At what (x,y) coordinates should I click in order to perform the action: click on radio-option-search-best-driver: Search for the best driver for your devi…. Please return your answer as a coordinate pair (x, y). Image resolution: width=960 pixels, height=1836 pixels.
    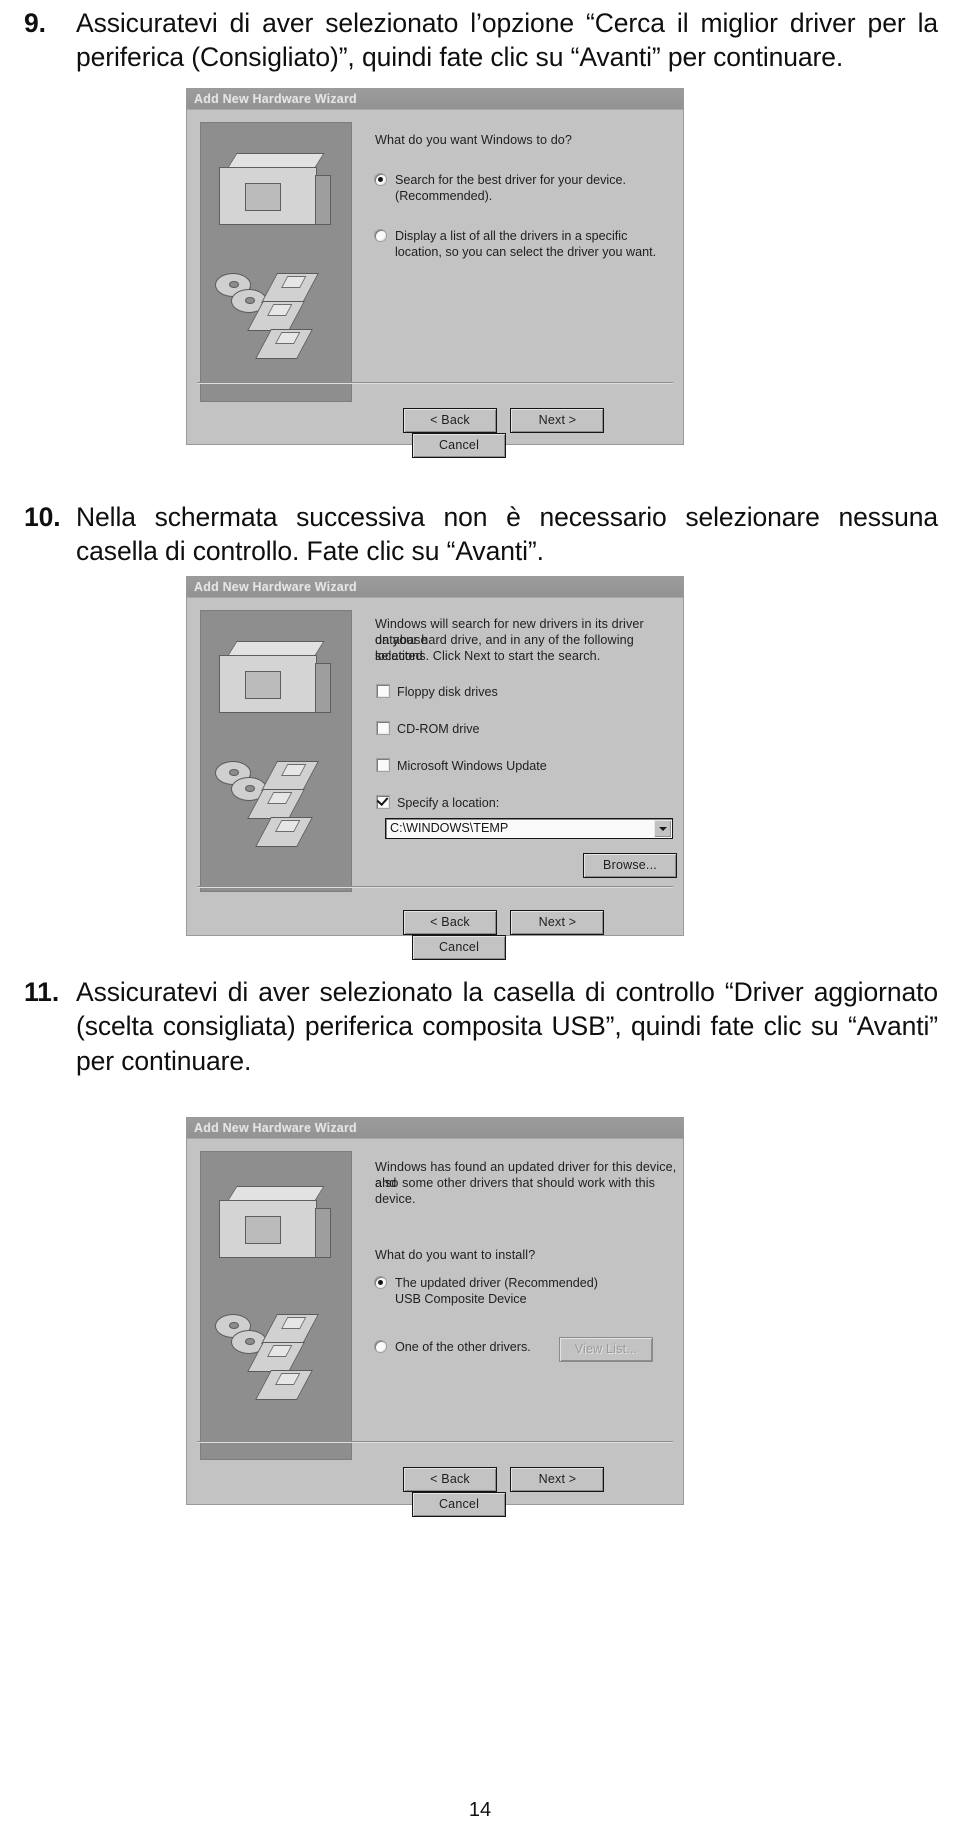
    Looking at the image, I should click on (521, 188).